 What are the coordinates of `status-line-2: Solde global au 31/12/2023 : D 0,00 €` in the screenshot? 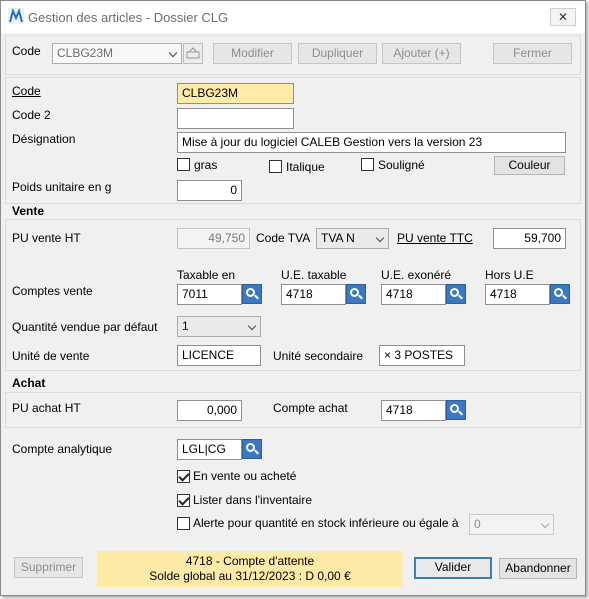 It's located at (250, 576).